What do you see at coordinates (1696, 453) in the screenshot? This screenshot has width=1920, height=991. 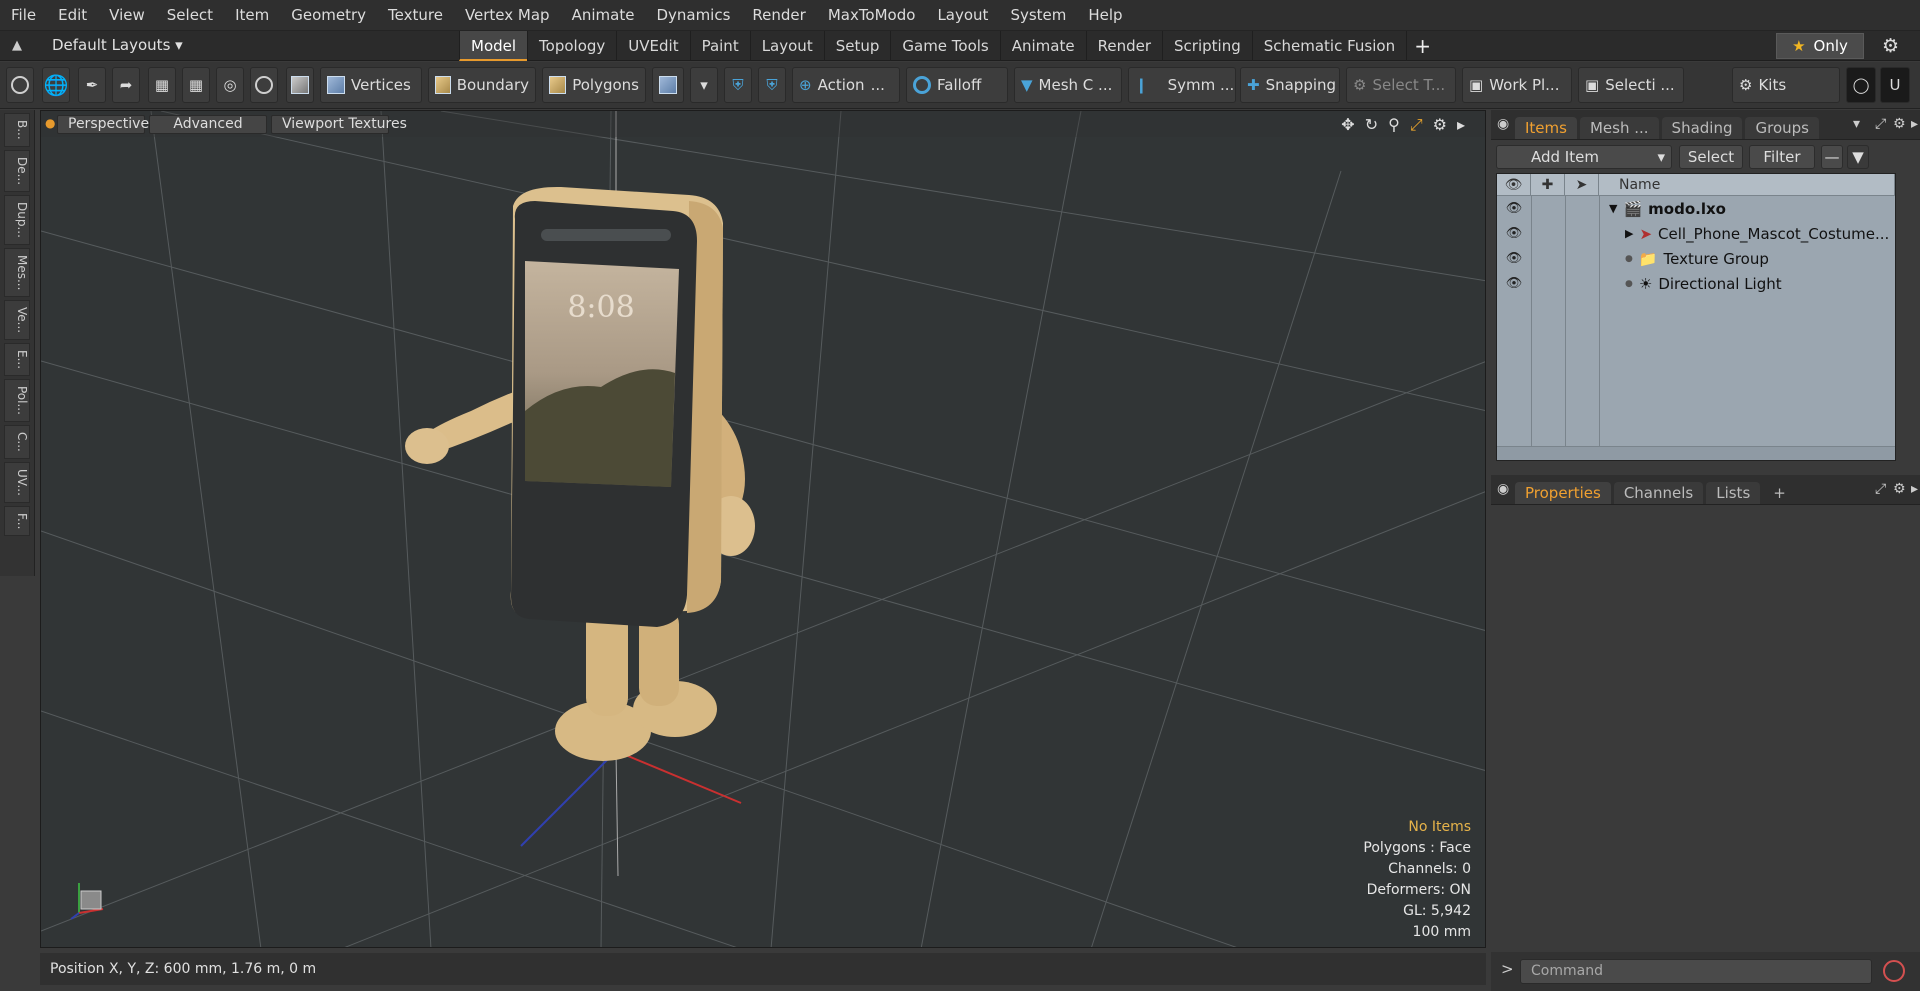 I see `horizontal-scrollbar` at bounding box center [1696, 453].